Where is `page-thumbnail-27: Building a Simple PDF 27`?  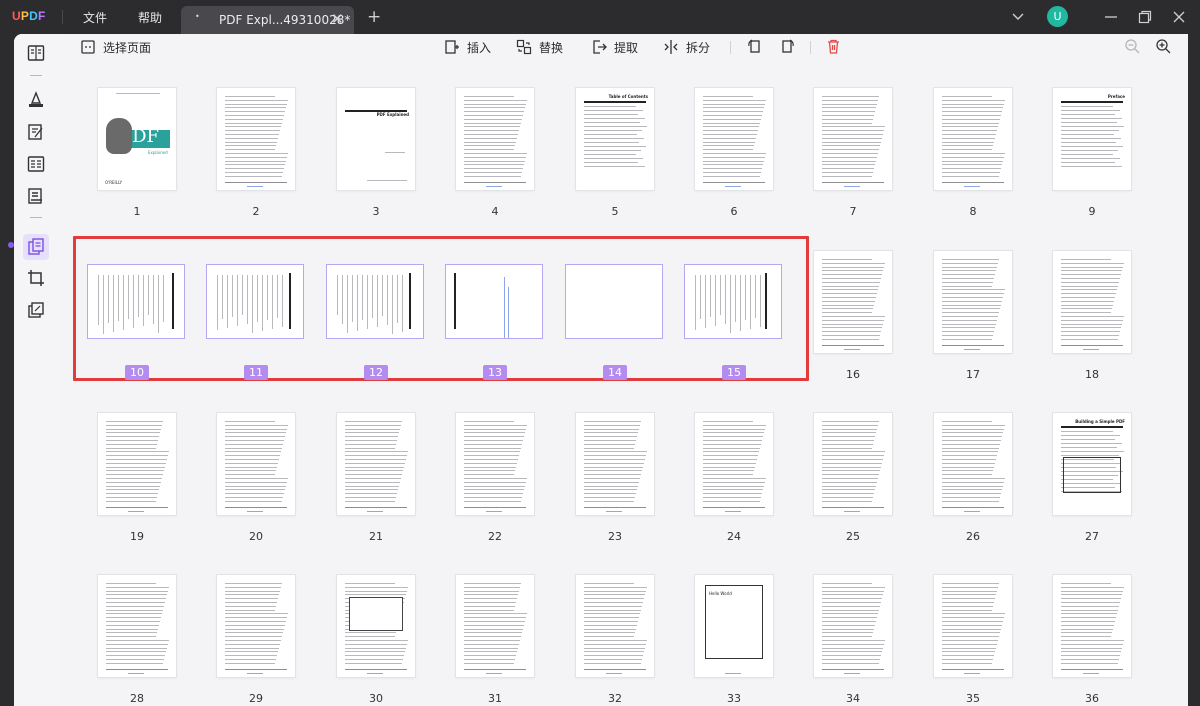
page-thumbnail-27: Building a Simple PDF 27 is located at coordinates (1092, 478).